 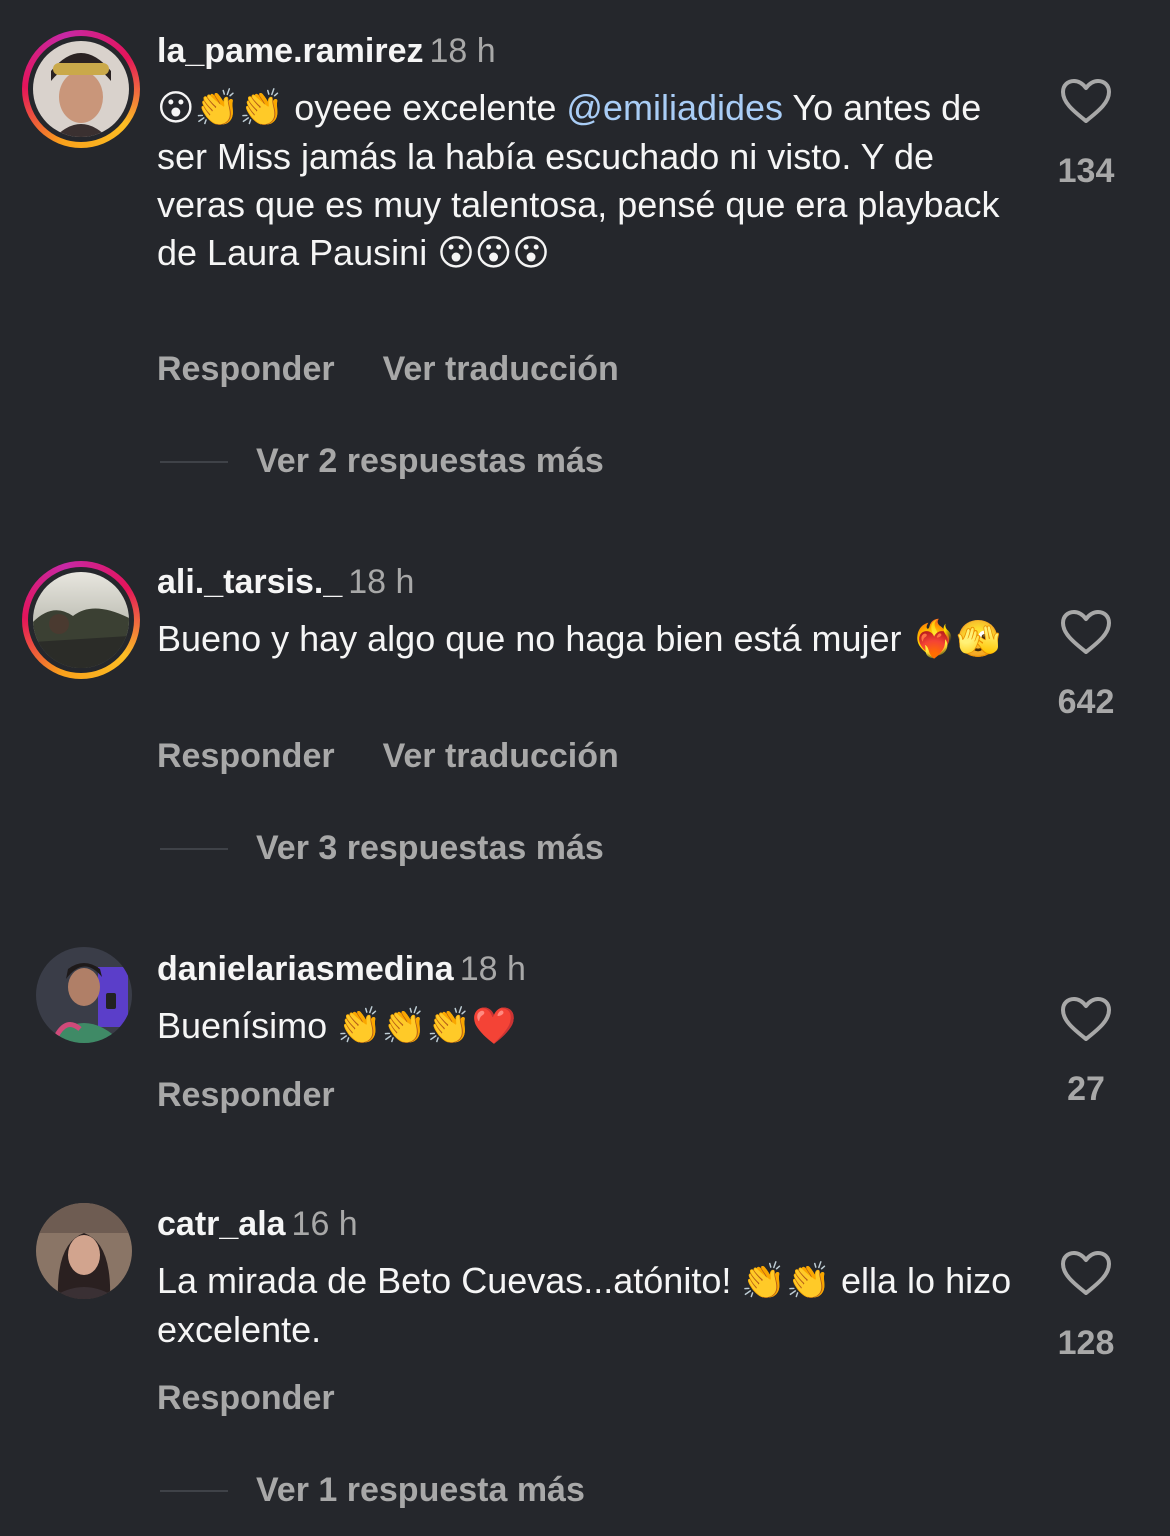 What do you see at coordinates (956, 639) in the screenshot?
I see `emoji: ❤️‍🔥🫣` at bounding box center [956, 639].